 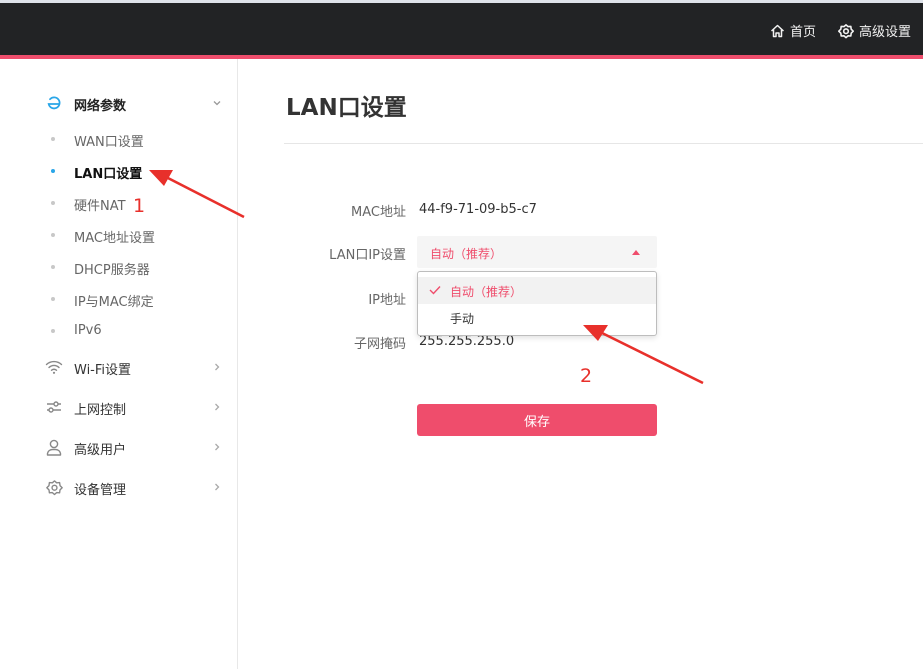 I want to click on option-label: 手动, so click(x=462, y=319).